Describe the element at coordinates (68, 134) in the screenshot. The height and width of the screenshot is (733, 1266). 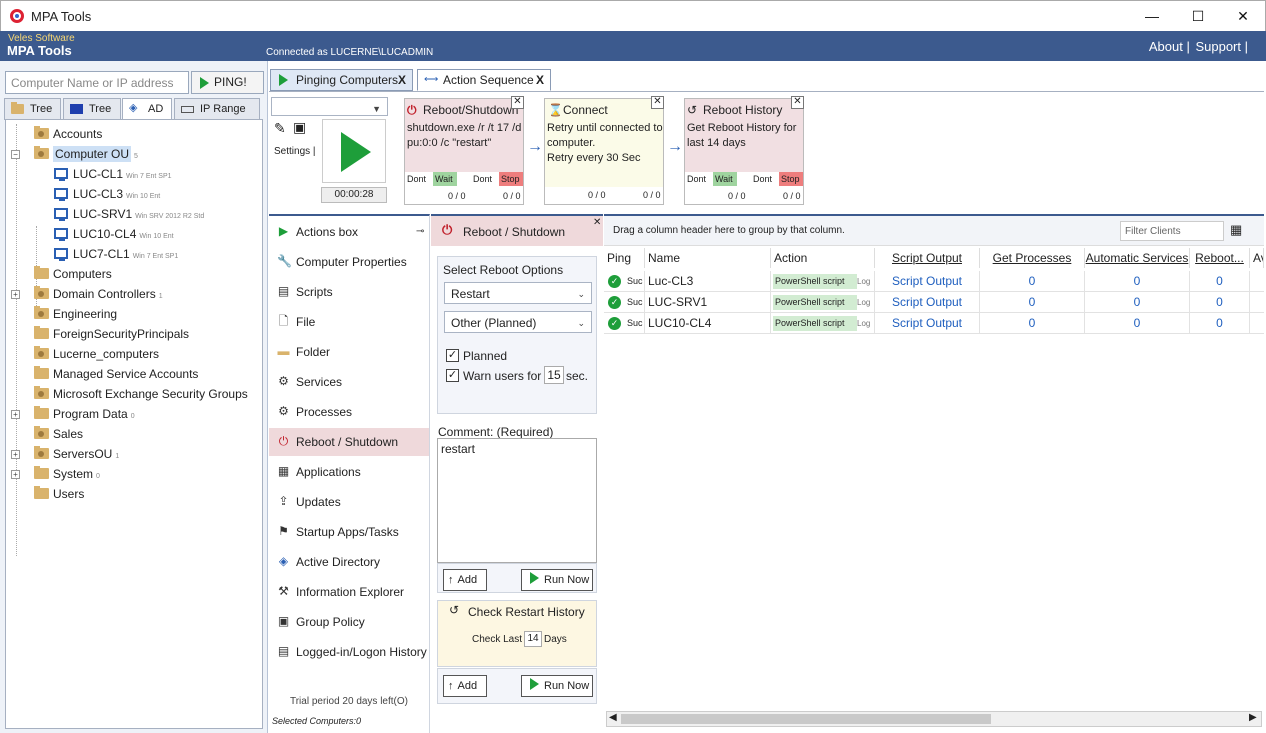
I see `tree-node-accounts: Accounts` at that location.